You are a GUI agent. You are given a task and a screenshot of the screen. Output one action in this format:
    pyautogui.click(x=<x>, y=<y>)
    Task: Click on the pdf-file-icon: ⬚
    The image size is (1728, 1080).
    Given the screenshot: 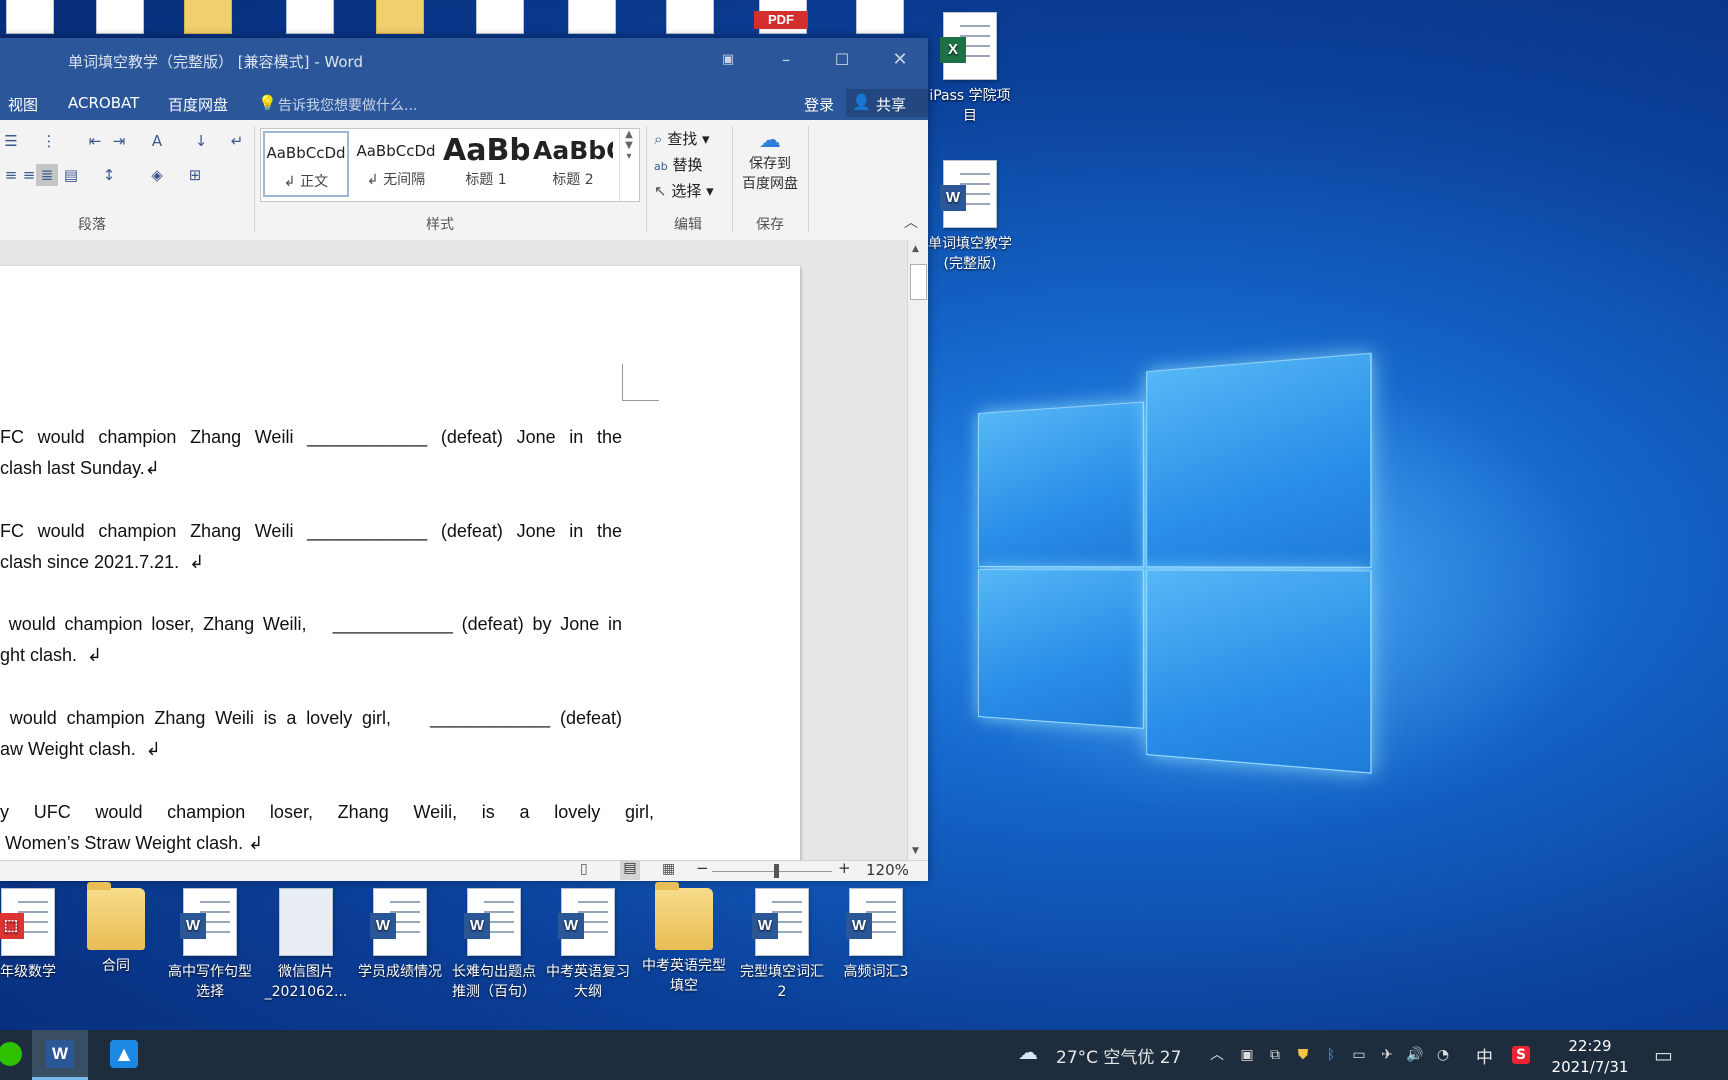 What is the action you would take?
    pyautogui.click(x=28, y=922)
    